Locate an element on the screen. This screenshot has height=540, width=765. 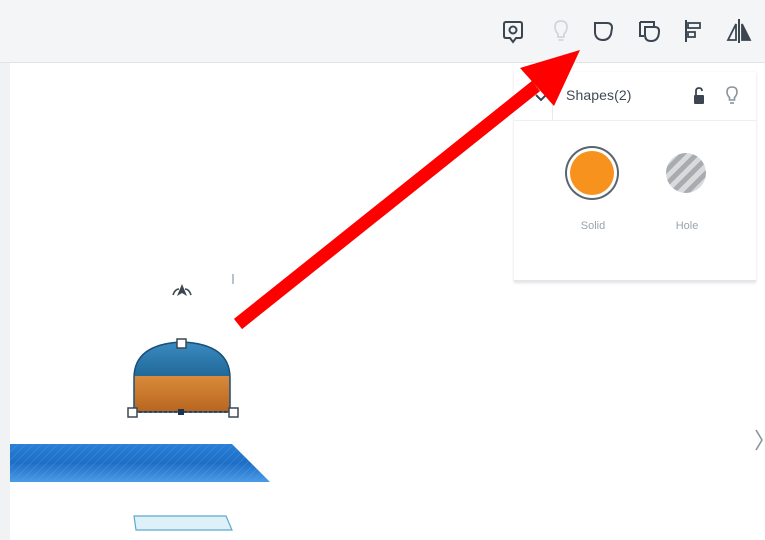
collapse-button is located at coordinates (541, 97).